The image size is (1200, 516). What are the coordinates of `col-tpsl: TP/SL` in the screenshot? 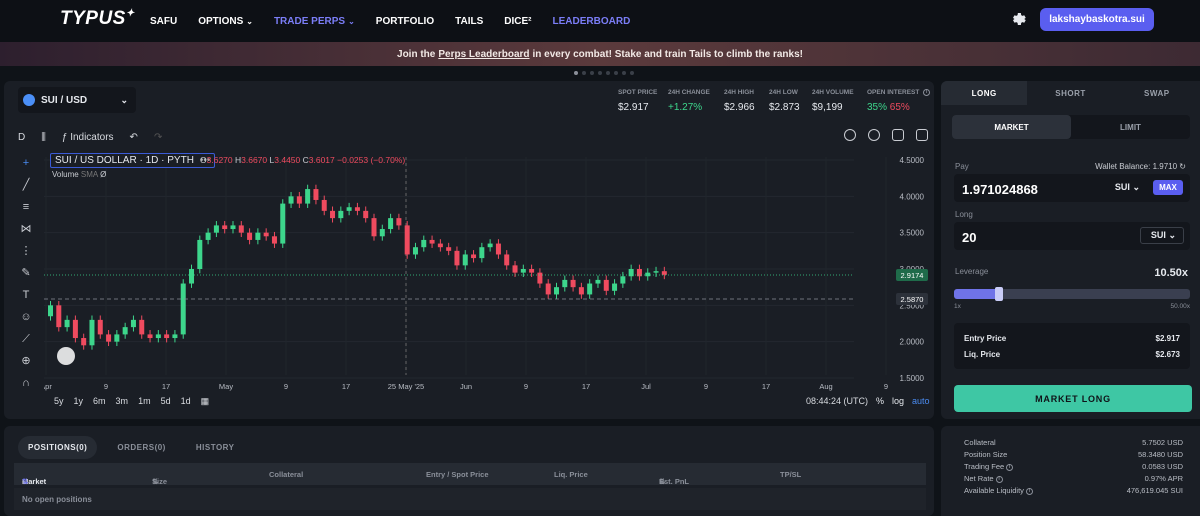 It's located at (791, 474).